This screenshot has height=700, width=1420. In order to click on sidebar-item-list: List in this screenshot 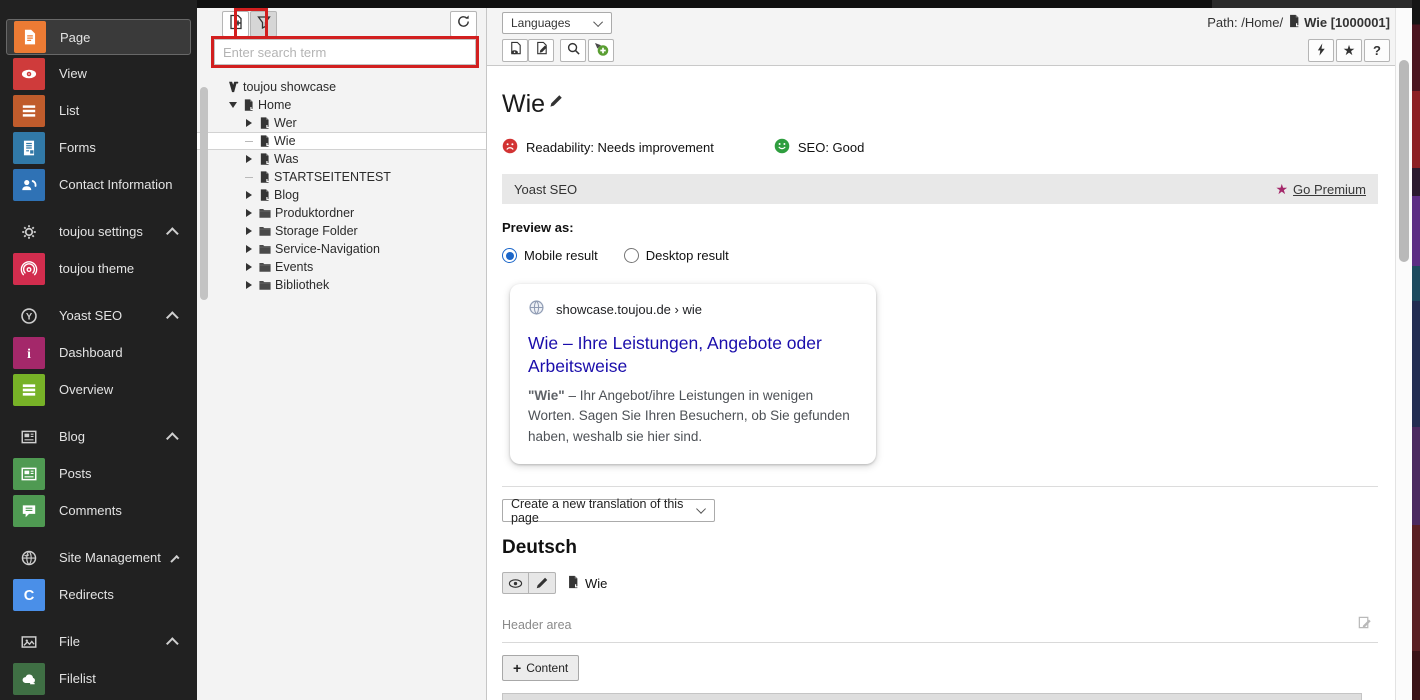, I will do `click(98, 110)`.